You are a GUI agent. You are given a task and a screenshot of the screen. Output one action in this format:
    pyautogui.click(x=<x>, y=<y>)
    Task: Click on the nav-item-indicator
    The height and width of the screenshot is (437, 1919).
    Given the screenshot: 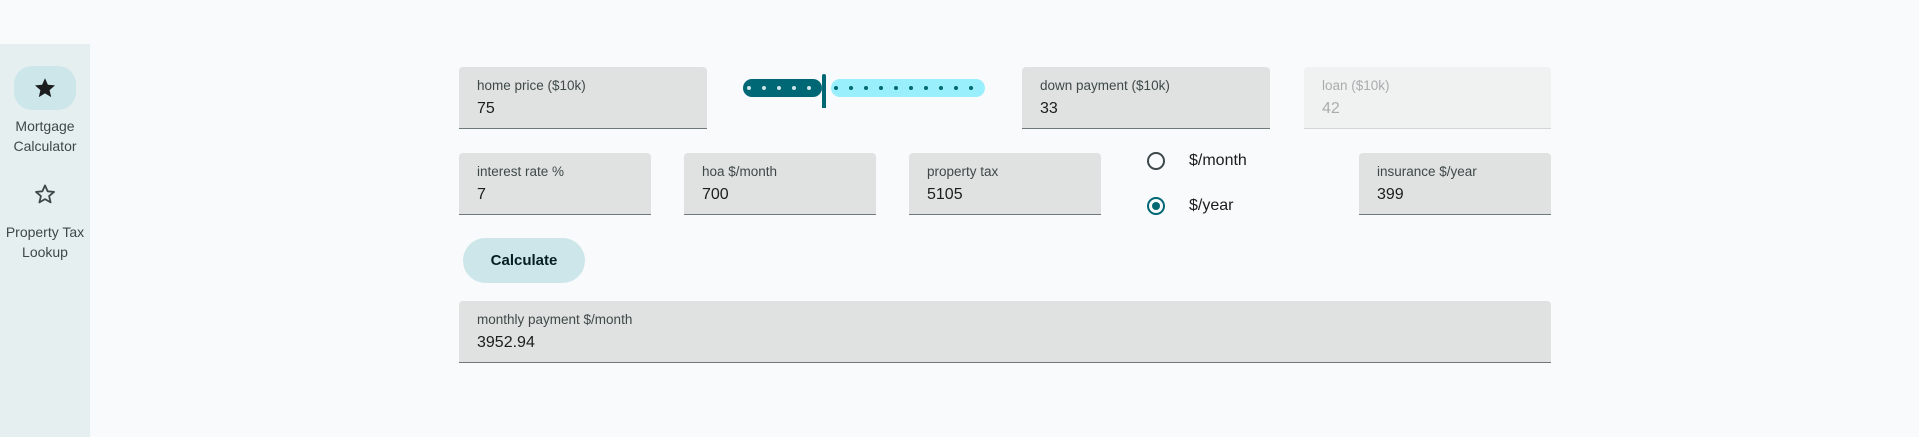 What is the action you would take?
    pyautogui.click(x=45, y=194)
    